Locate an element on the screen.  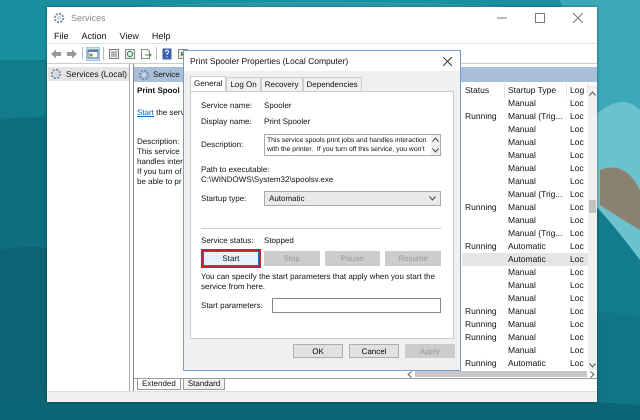
close-icon is located at coordinates (447, 61).